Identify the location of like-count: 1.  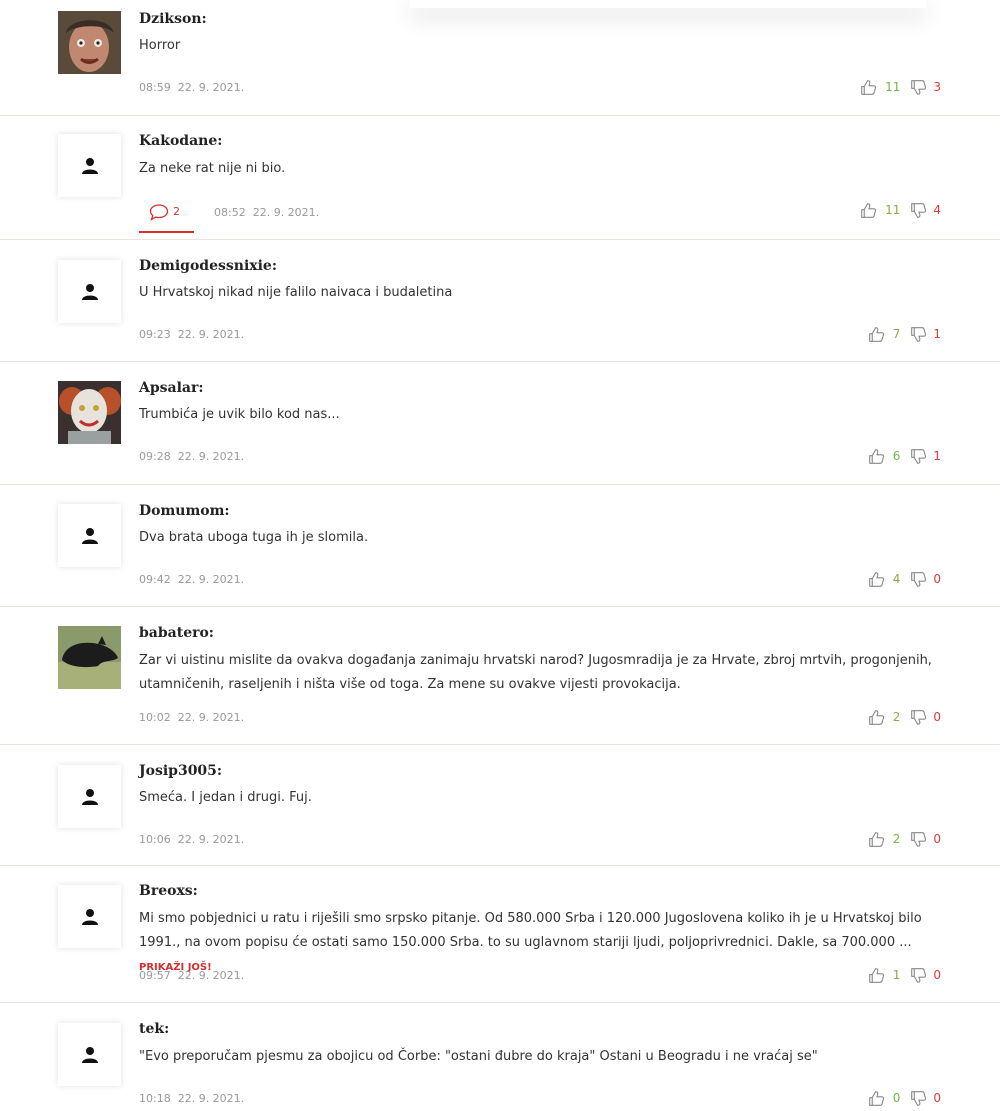
(896, 975).